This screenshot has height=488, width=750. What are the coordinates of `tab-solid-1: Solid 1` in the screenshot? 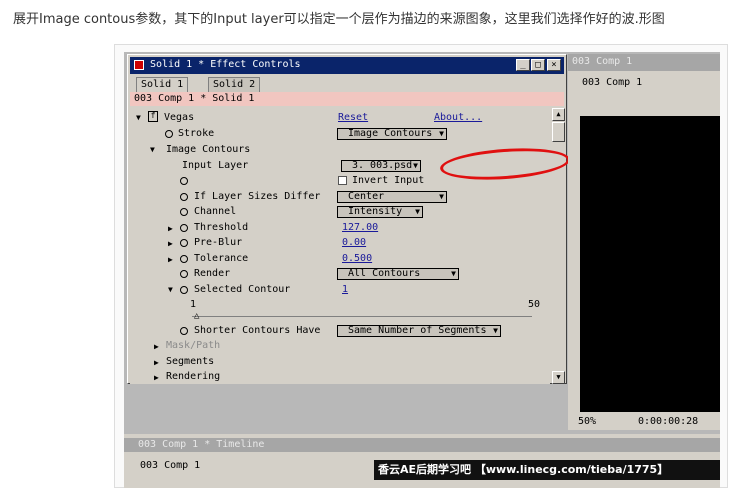 It's located at (162, 84).